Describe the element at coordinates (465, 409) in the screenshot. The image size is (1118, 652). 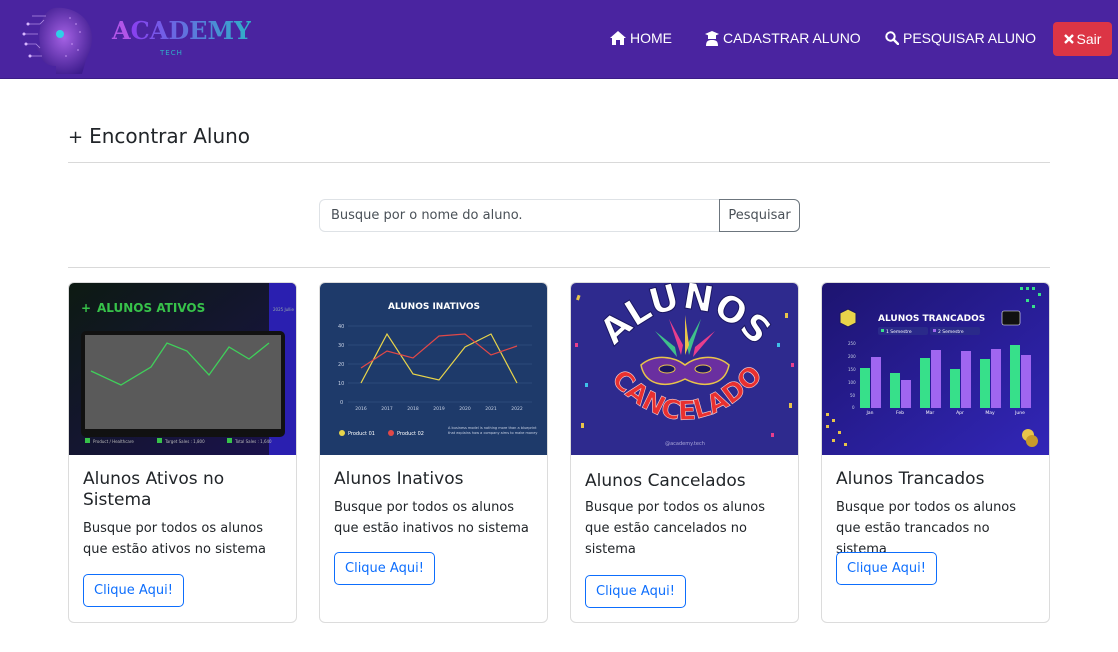
I see `image-xtick-inativos: 2020` at that location.